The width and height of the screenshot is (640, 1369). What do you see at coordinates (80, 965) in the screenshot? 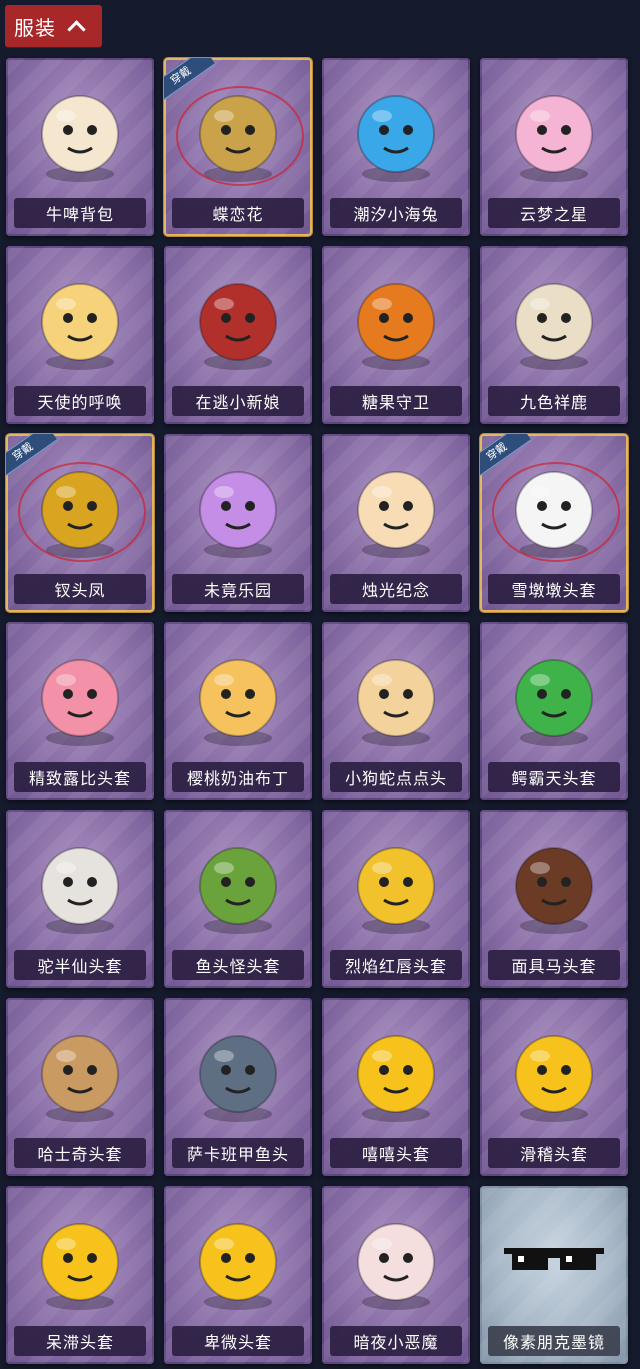
I see `costume-label-bar: 驼半仙头套` at bounding box center [80, 965].